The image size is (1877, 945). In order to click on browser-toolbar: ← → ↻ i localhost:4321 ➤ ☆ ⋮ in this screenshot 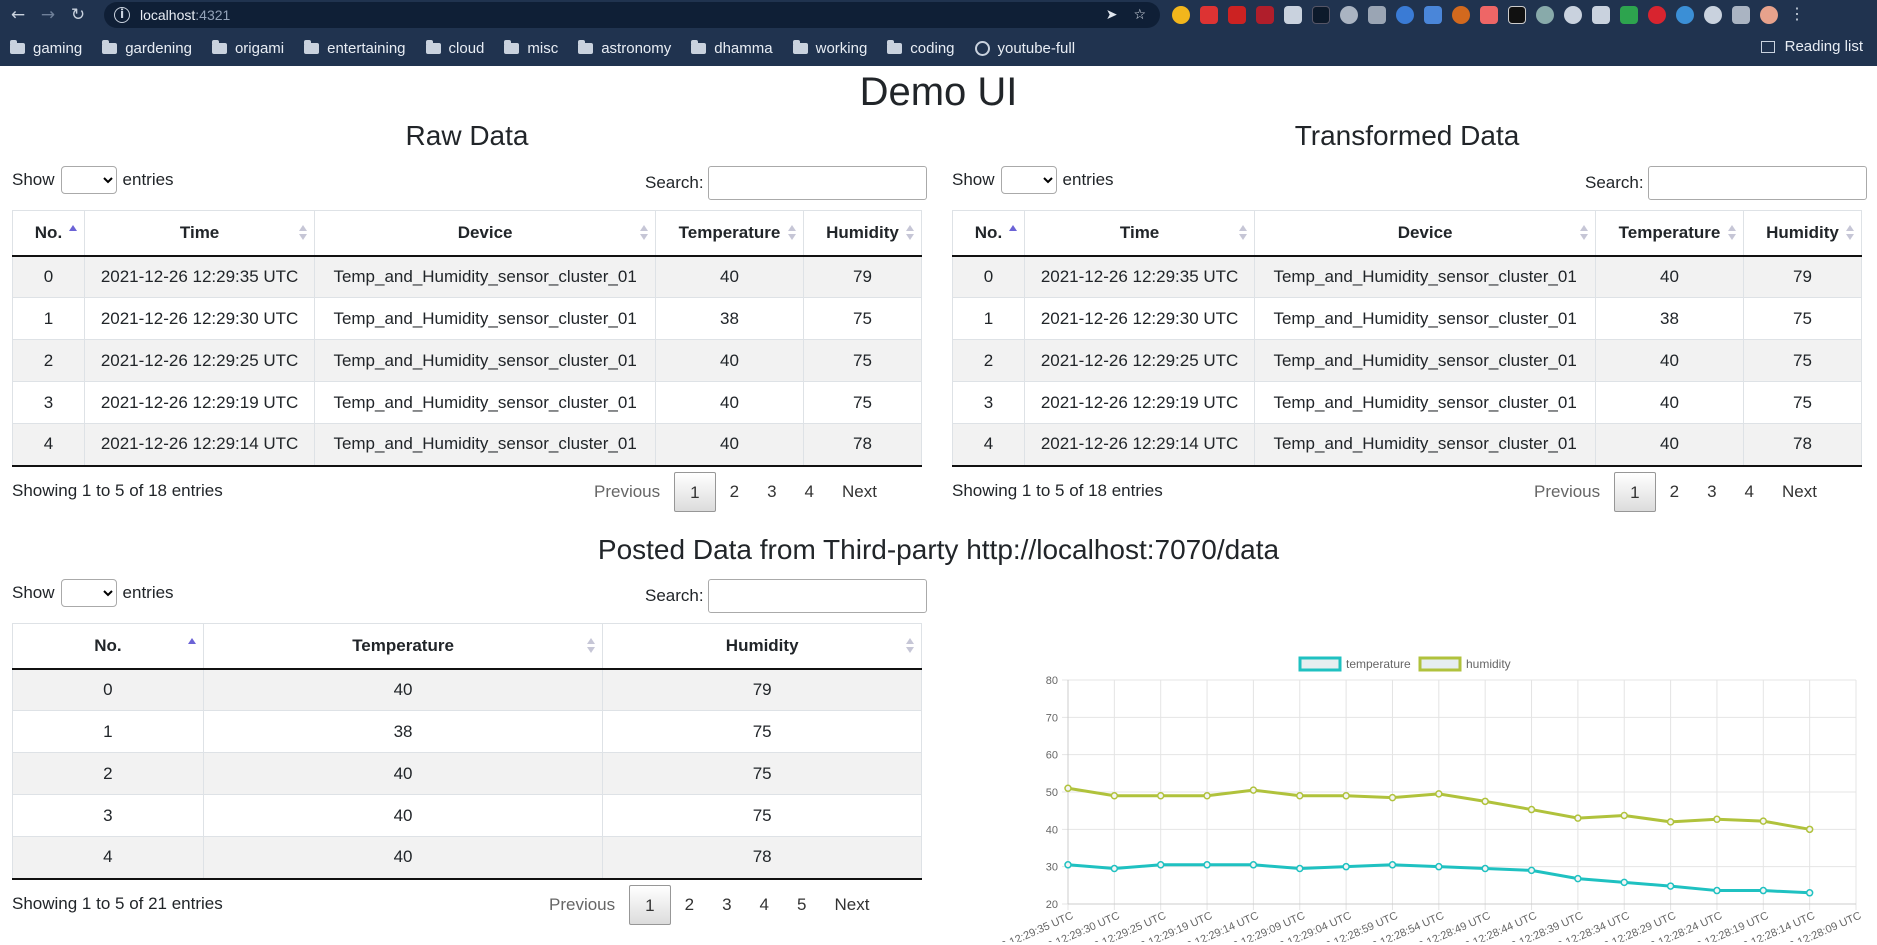, I will do `click(938, 15)`.